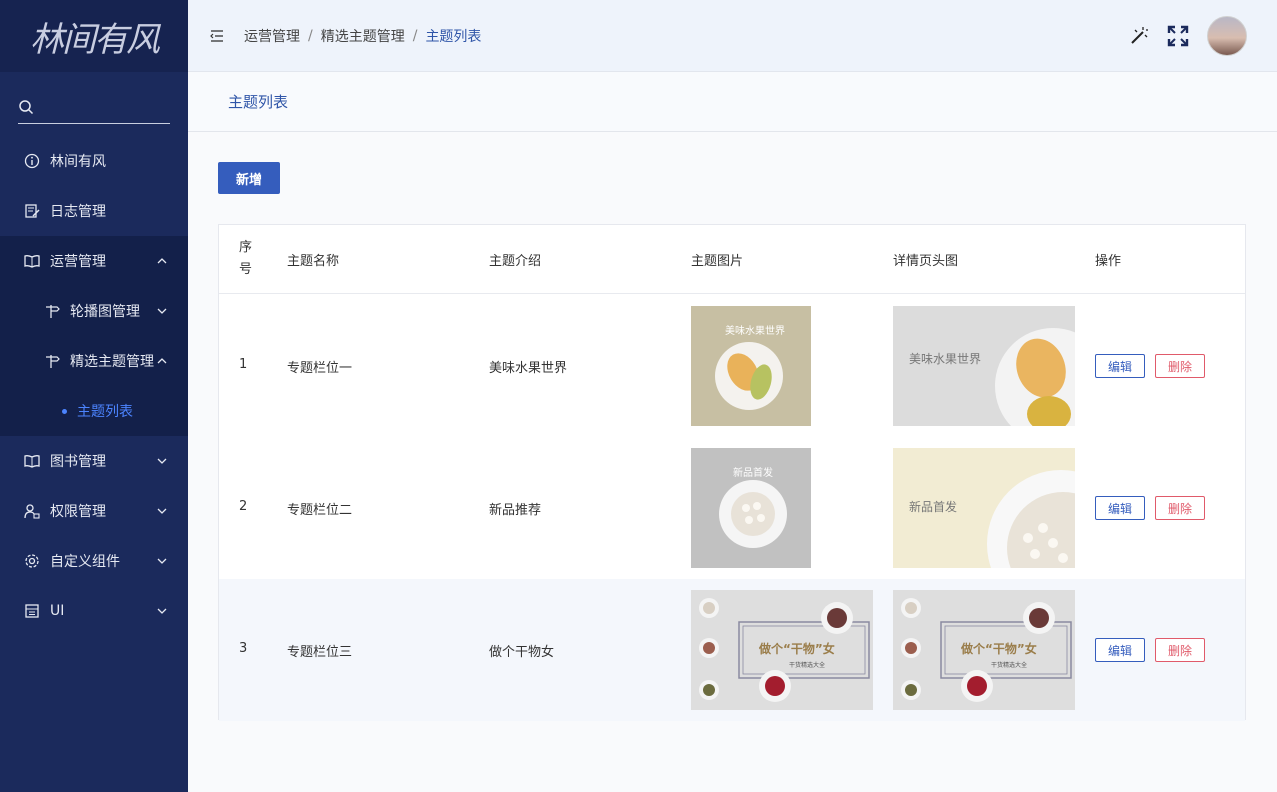 The width and height of the screenshot is (1277, 792). What do you see at coordinates (243, 506) in the screenshot?
I see `row-index: 2` at bounding box center [243, 506].